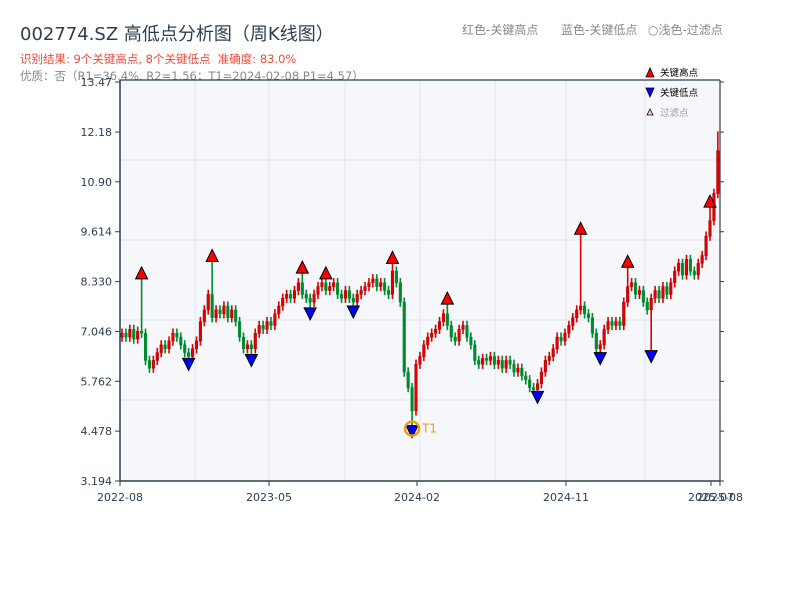 The width and height of the screenshot is (800, 600). Describe the element at coordinates (97, 132) in the screenshot. I see `y-tick-label: 12.18` at that location.